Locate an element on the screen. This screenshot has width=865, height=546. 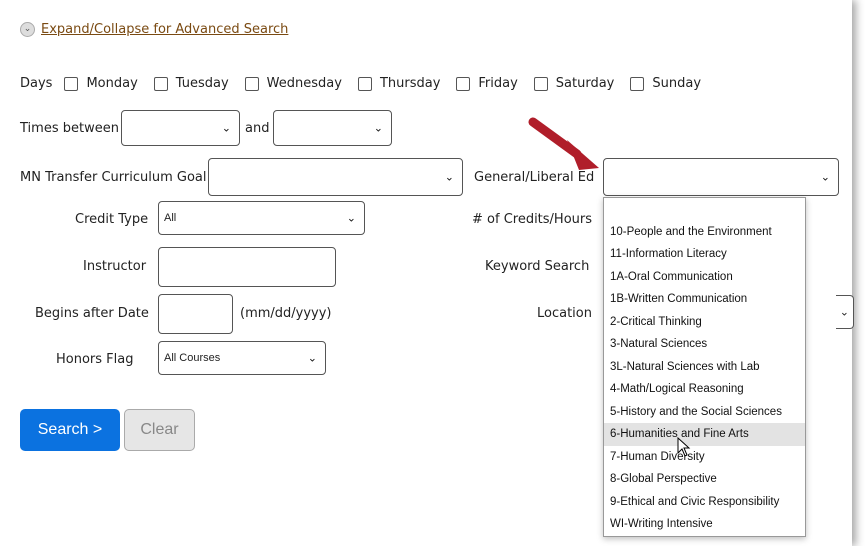
monday-checkbox is located at coordinates (71, 83).